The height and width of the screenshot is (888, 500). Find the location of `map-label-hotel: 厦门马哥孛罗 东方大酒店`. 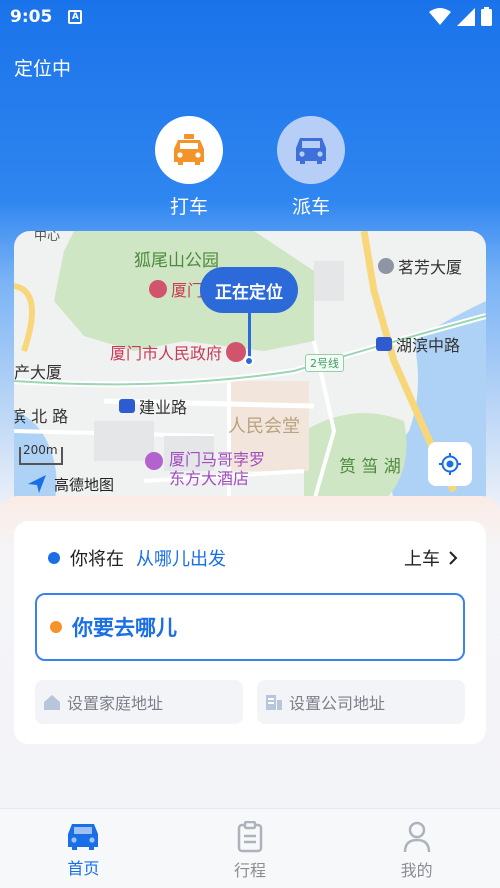

map-label-hotel: 厦门马哥孛罗 东方大酒店 is located at coordinates (205, 469).